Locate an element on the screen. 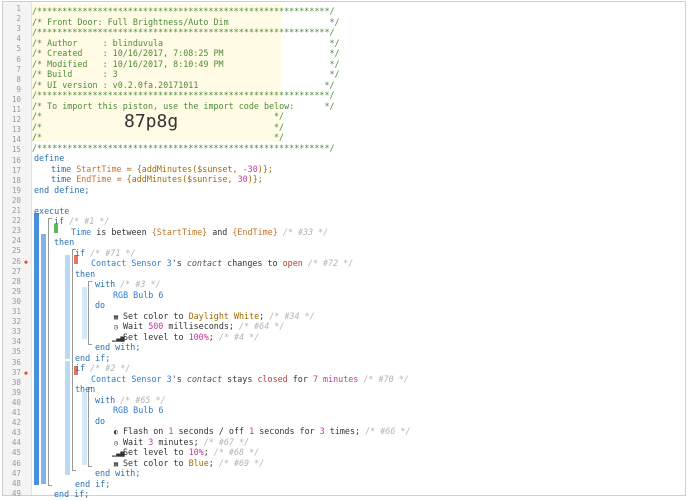 This screenshot has height=501, width=688. line-number: 19 is located at coordinates (16, 190).